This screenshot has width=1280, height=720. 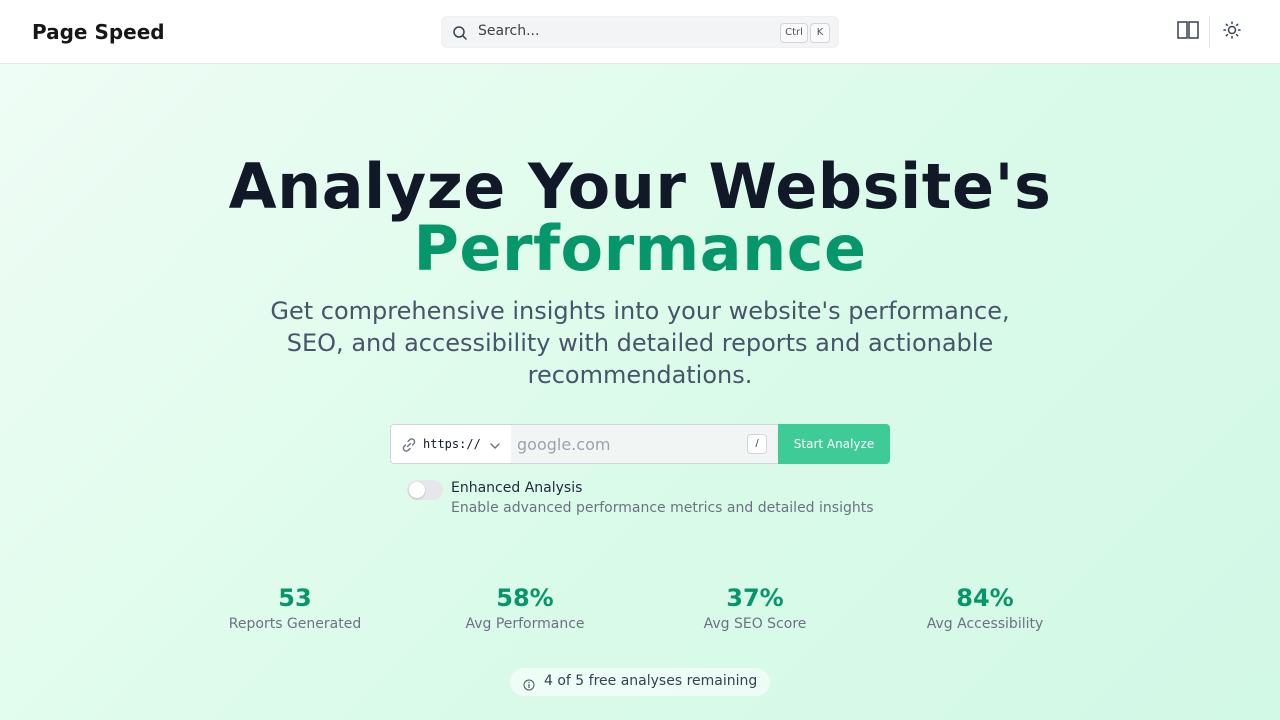 I want to click on enhanced-analysis-label: Enhanced Analysis, so click(x=517, y=488).